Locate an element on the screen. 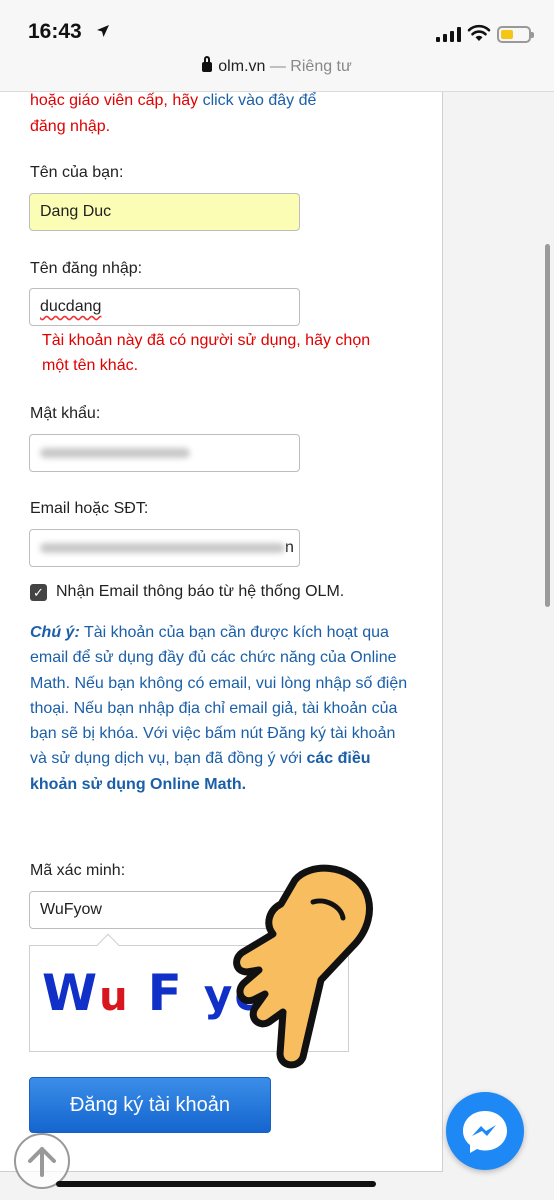 The height and width of the screenshot is (1200, 554). name-input: Dang Duc is located at coordinates (164, 212).